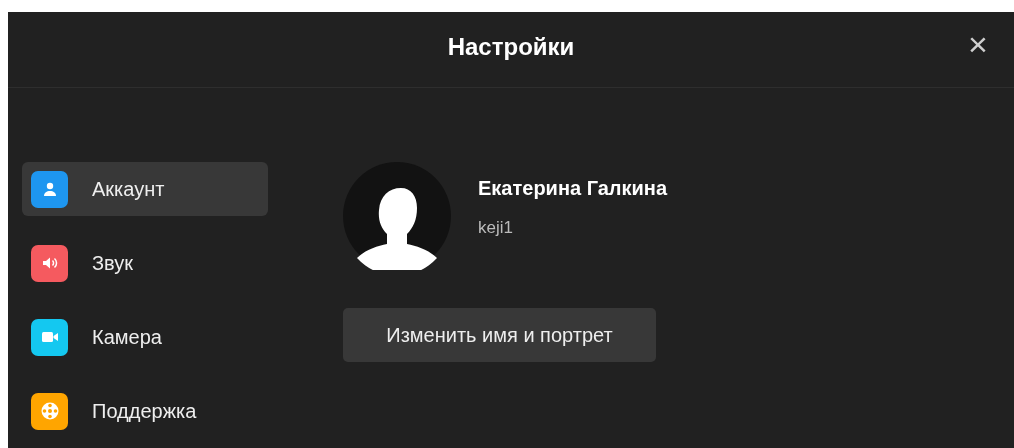 The image size is (1014, 448). Describe the element at coordinates (49, 189) in the screenshot. I see `person-icon` at that location.